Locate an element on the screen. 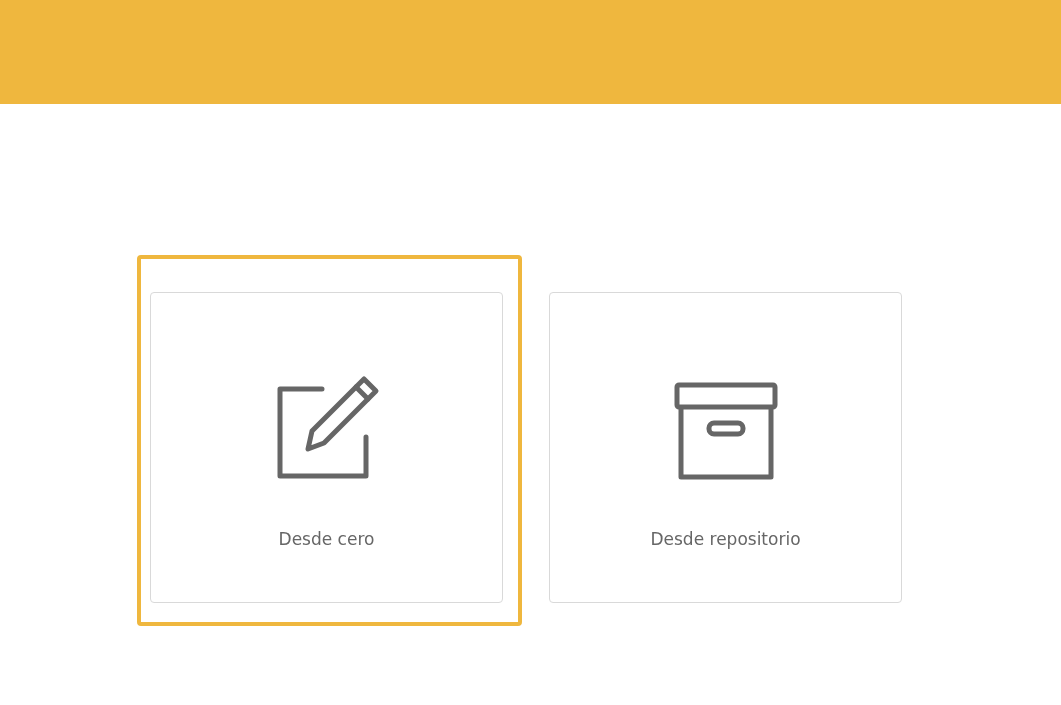 This screenshot has height=705, width=1061. option-label: Desde repositorio is located at coordinates (725, 539).